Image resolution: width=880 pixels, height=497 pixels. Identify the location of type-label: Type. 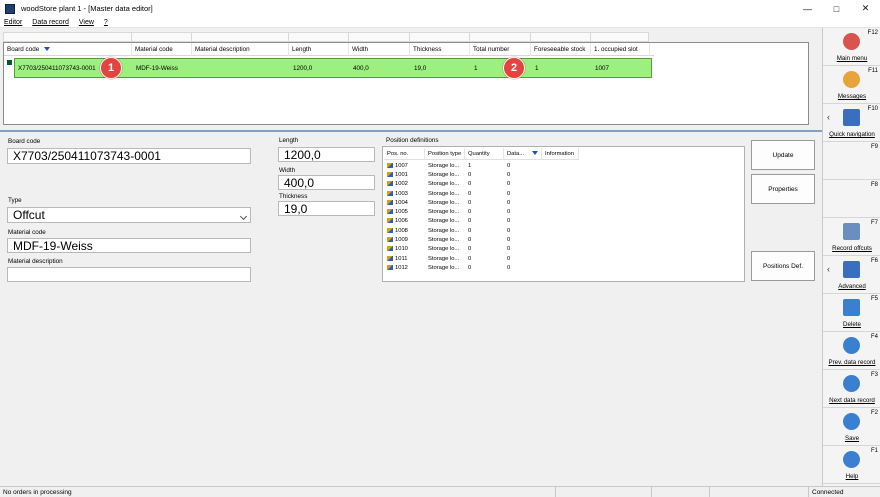
(15, 200).